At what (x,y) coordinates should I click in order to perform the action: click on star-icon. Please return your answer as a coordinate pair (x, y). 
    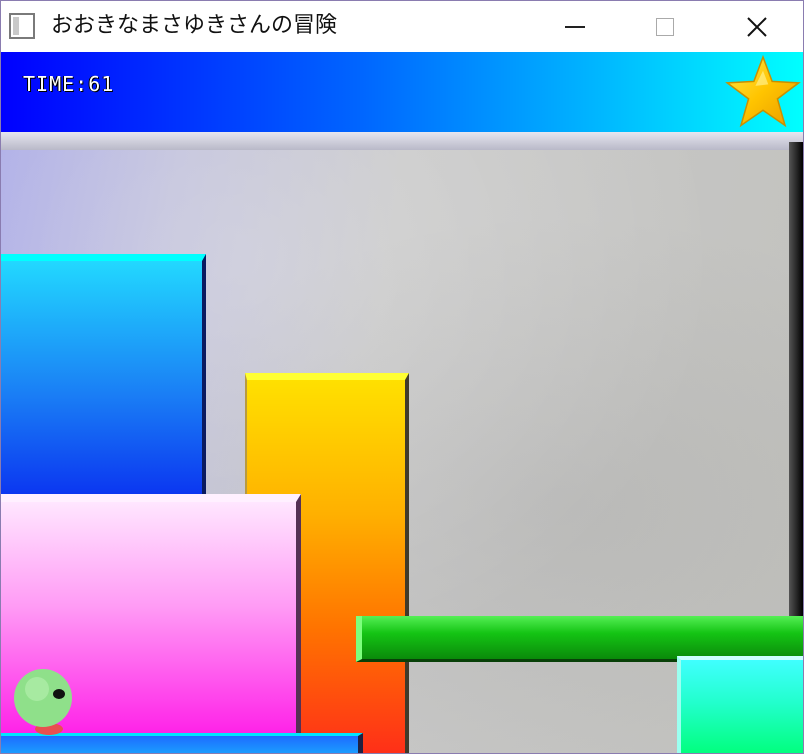
    Looking at the image, I should click on (763, 91).